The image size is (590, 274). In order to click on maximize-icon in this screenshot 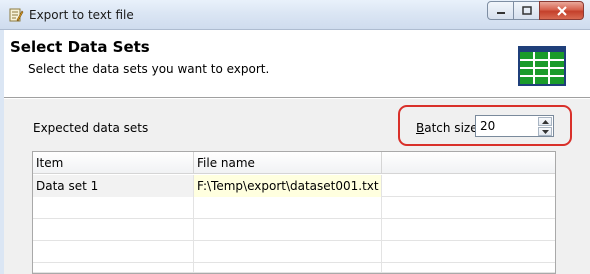, I will do `click(526, 10)`.